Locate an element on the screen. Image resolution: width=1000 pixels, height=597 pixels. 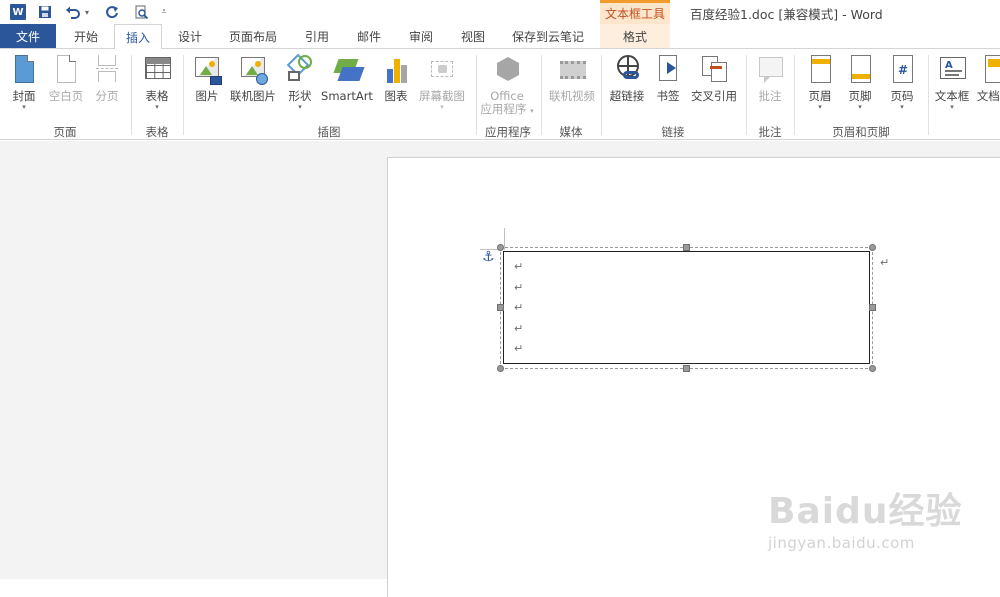
chart-icon is located at coordinates (396, 71).